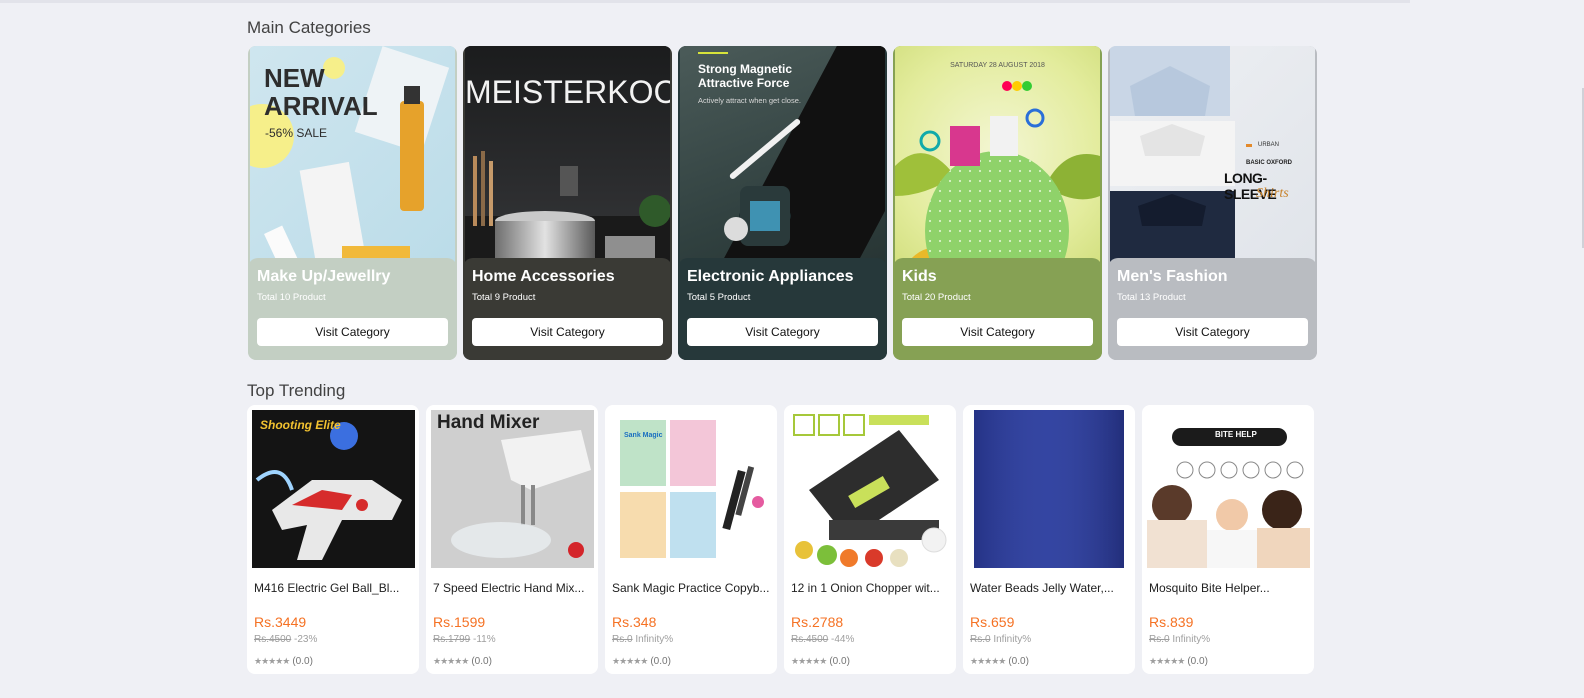  What do you see at coordinates (643, 435) in the screenshot?
I see `product-art-label: Sank Magic` at bounding box center [643, 435].